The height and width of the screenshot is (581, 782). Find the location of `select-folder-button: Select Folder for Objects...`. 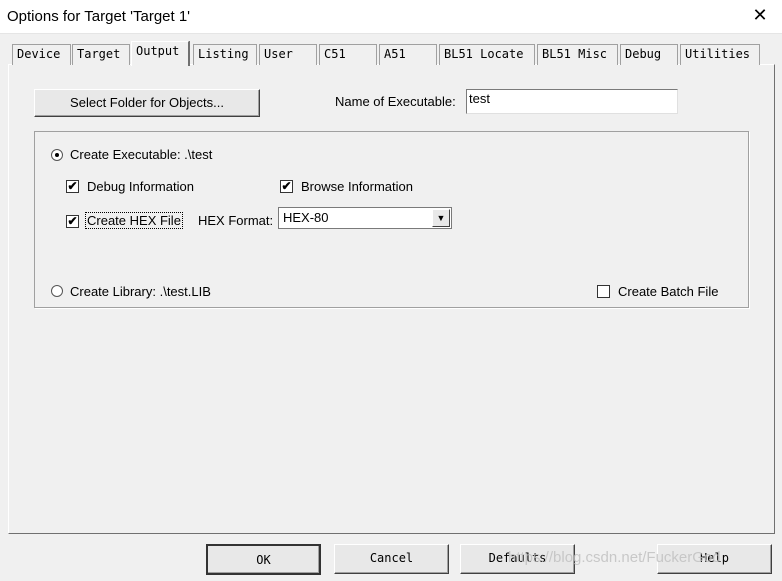

select-folder-button: Select Folder for Objects... is located at coordinates (147, 103).